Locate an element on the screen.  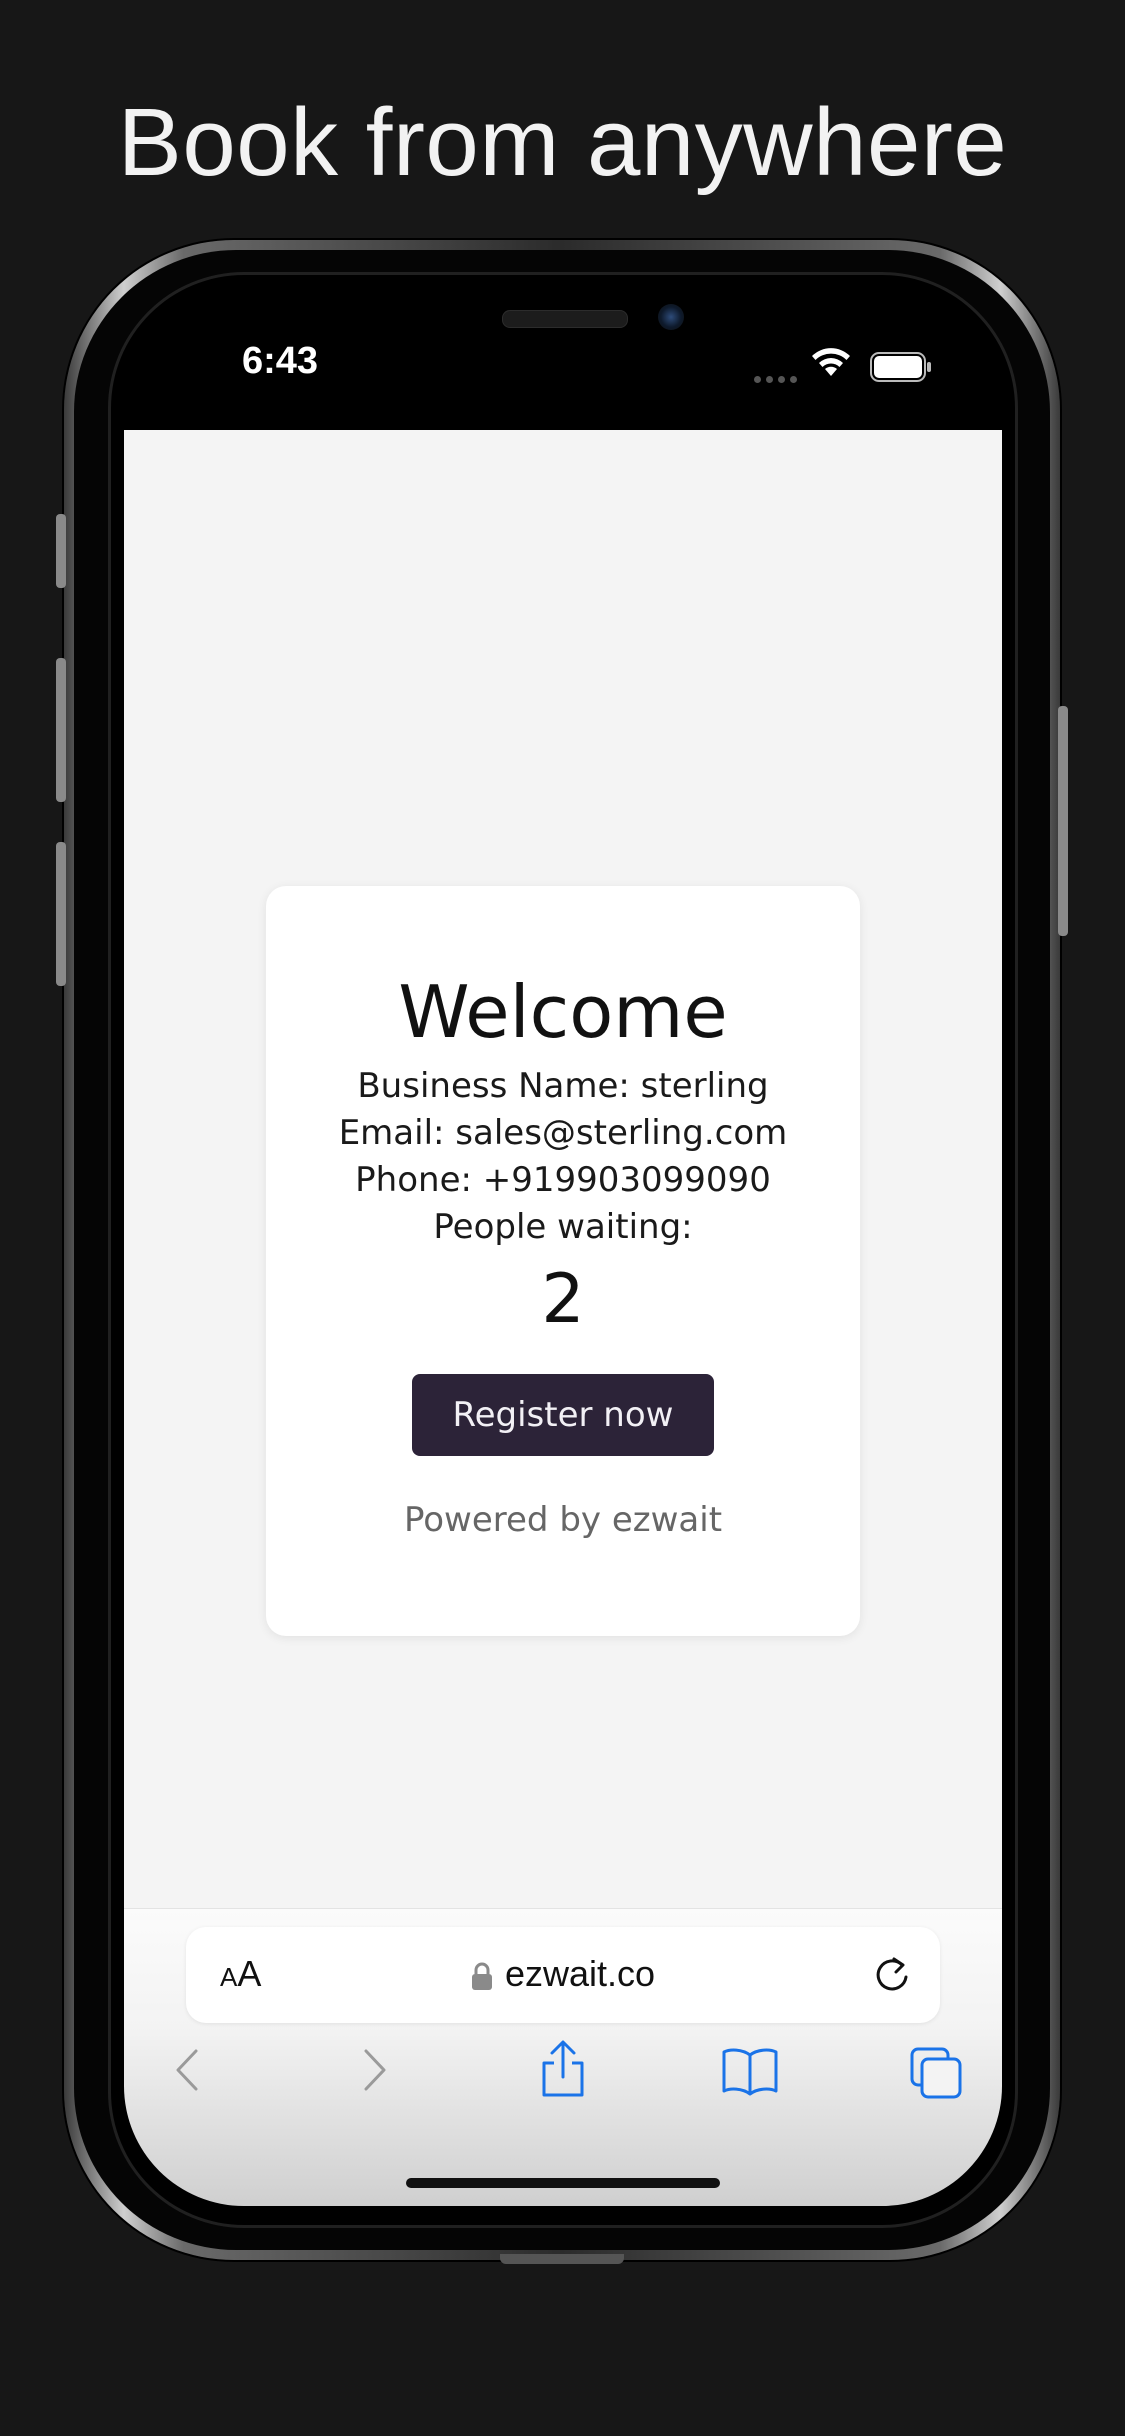
url-display: ezwait.co is located at coordinates (563, 1974).